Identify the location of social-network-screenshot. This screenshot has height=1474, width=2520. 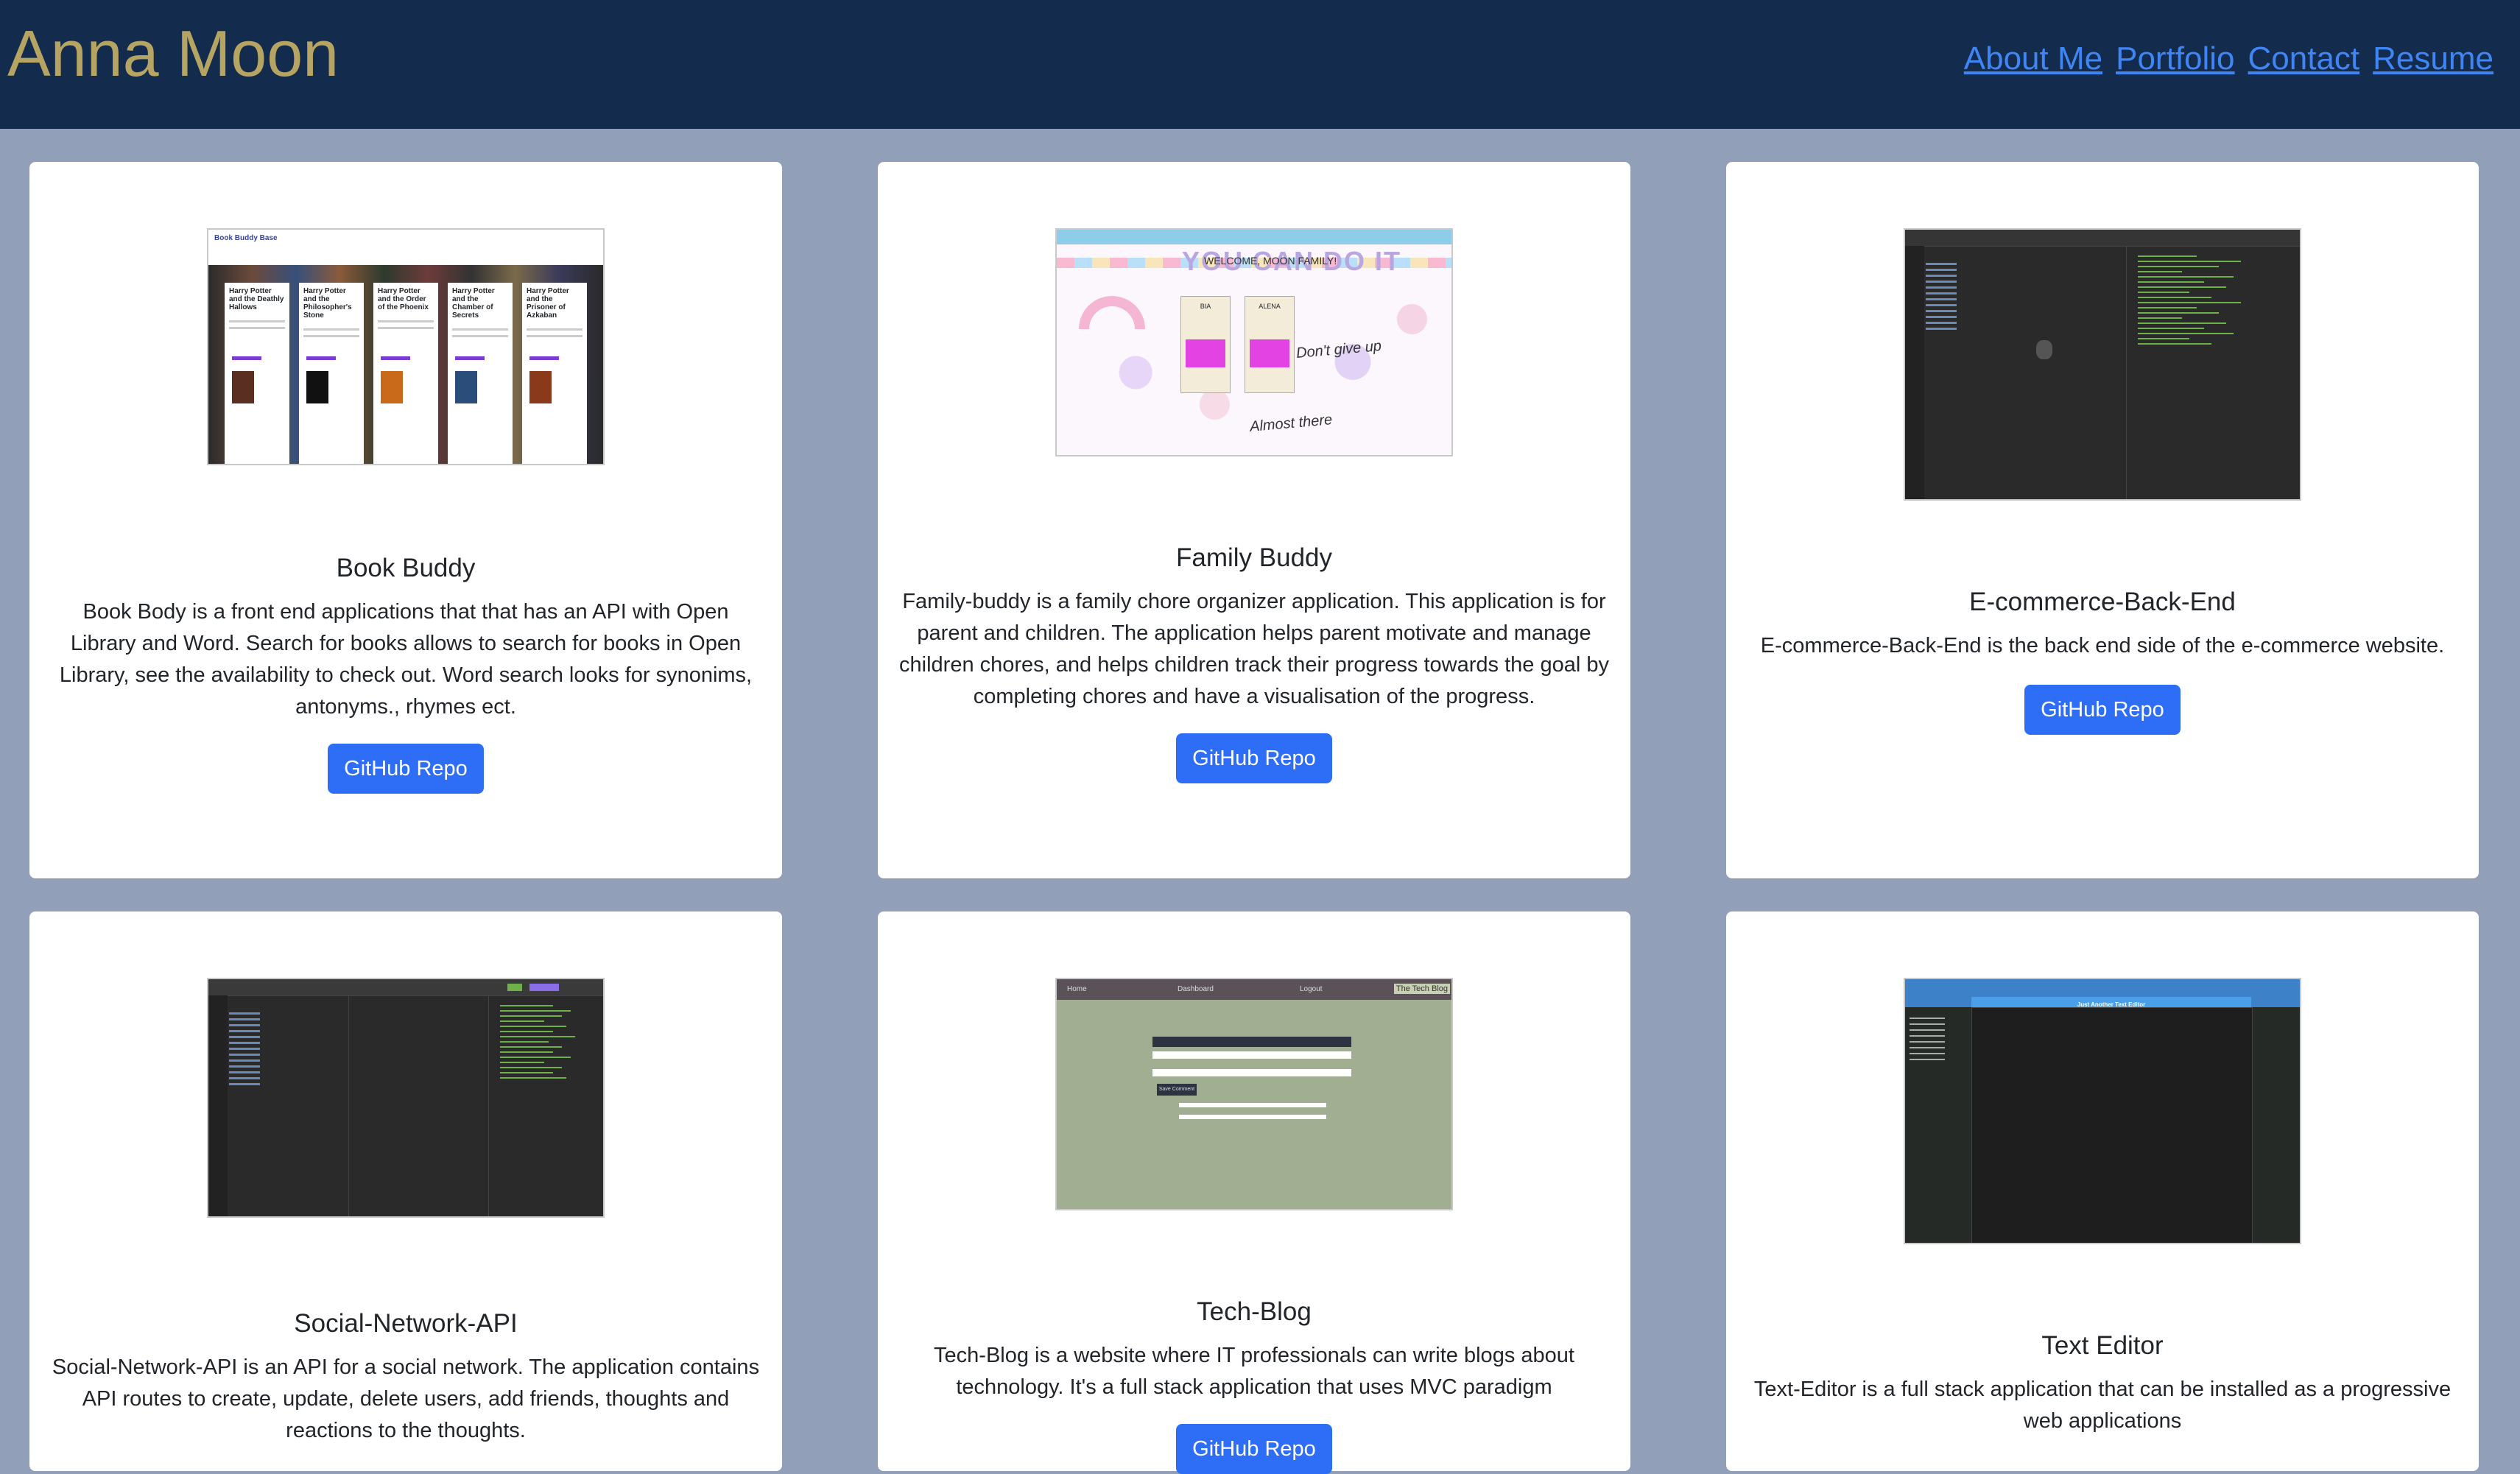
(406, 1098).